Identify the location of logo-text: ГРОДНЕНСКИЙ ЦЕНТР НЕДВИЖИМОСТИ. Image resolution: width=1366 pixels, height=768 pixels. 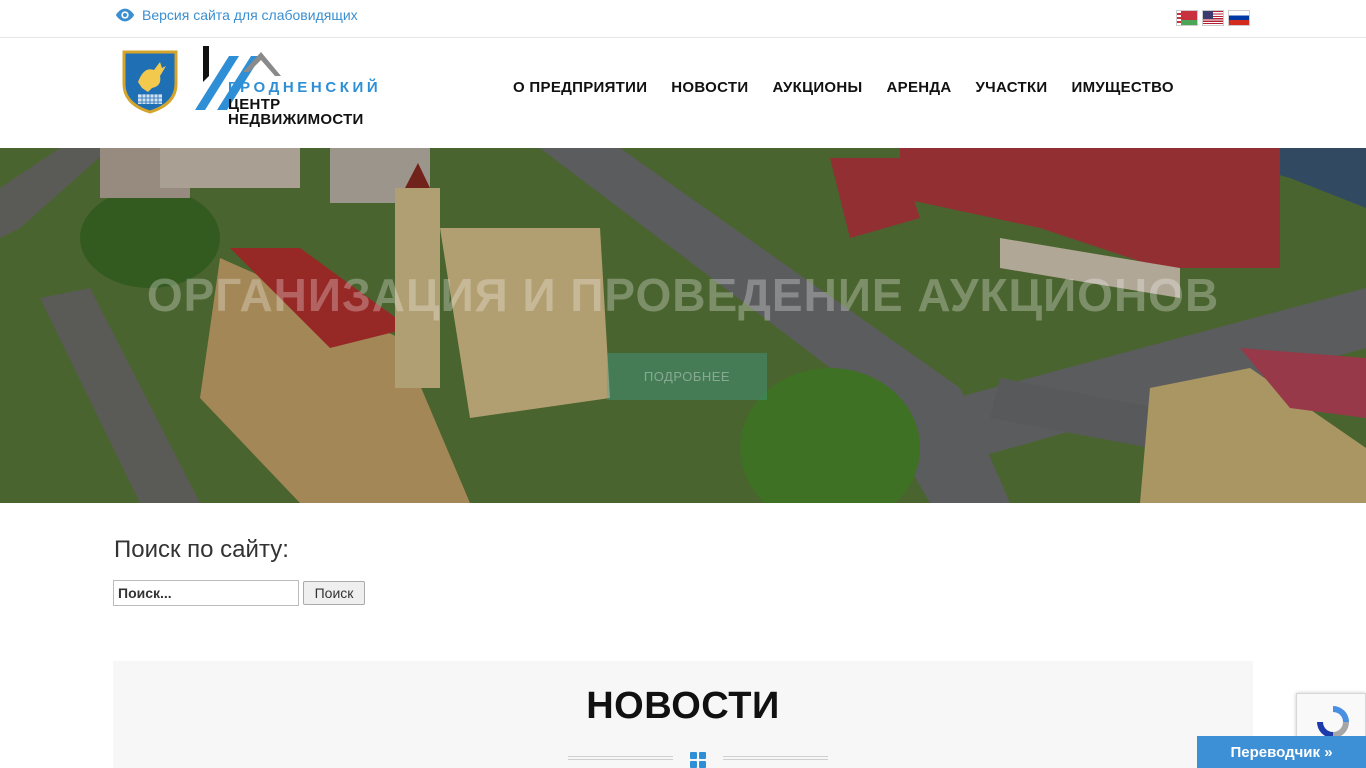
(304, 103).